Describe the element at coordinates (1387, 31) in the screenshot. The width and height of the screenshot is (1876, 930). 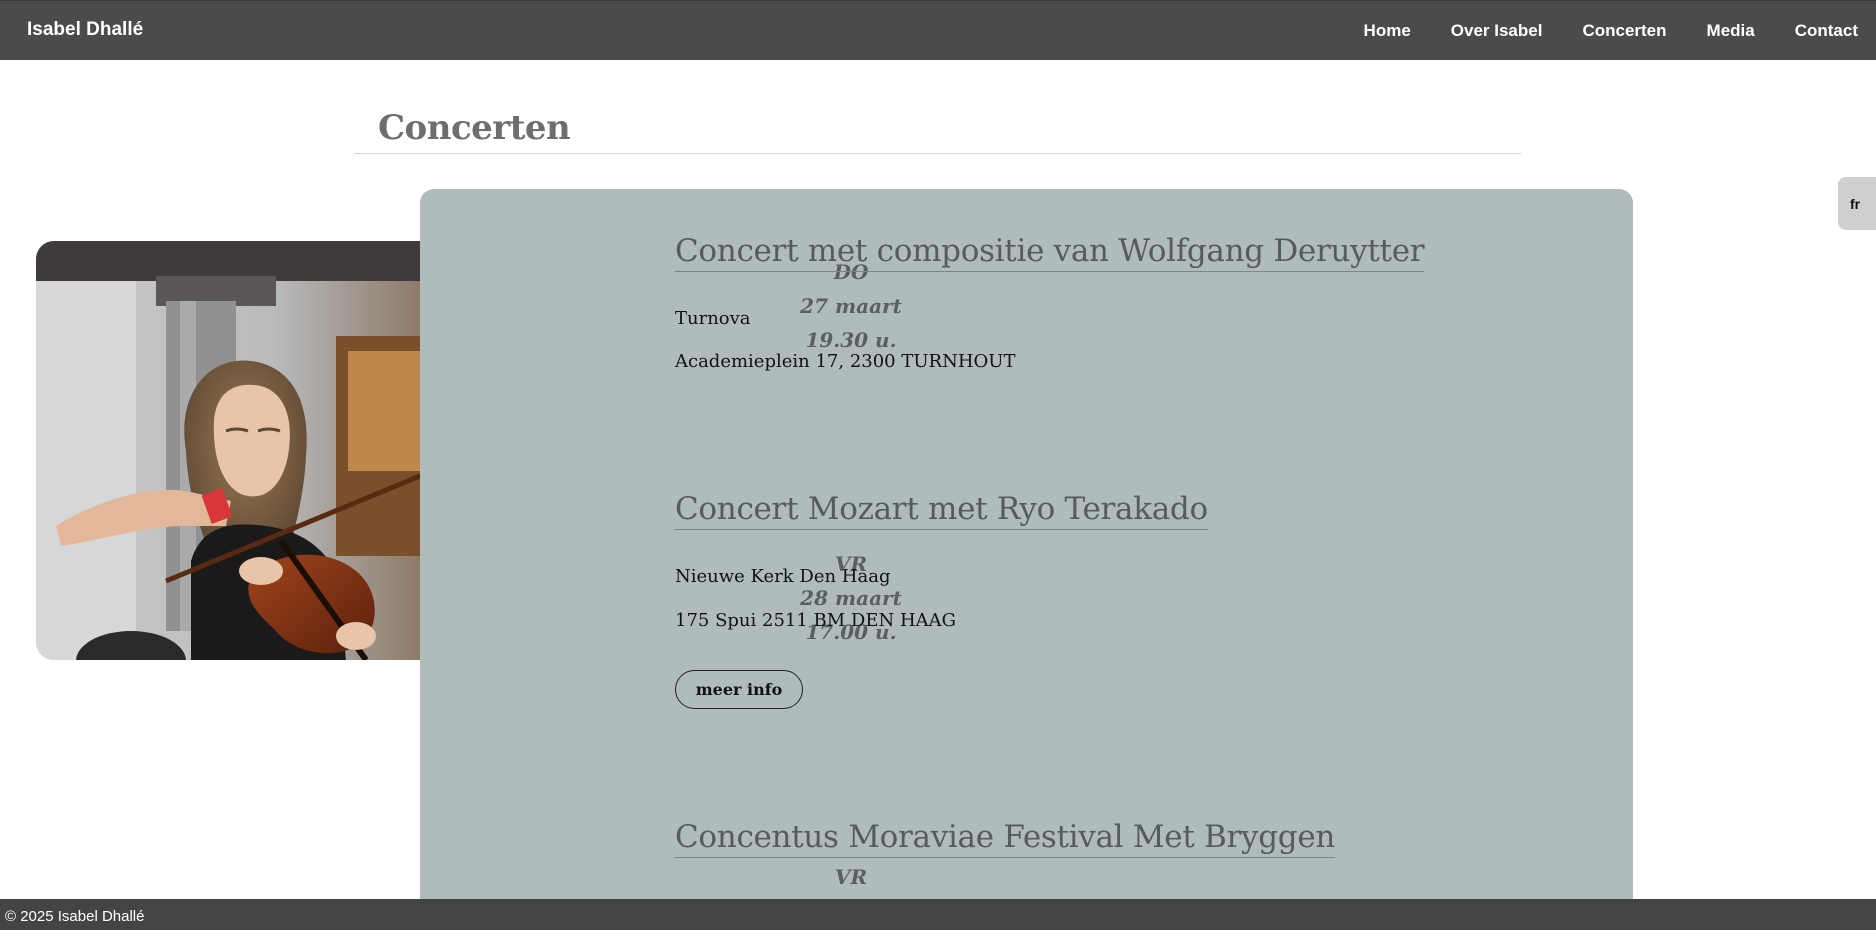
I see `nav-link-home: Home` at that location.